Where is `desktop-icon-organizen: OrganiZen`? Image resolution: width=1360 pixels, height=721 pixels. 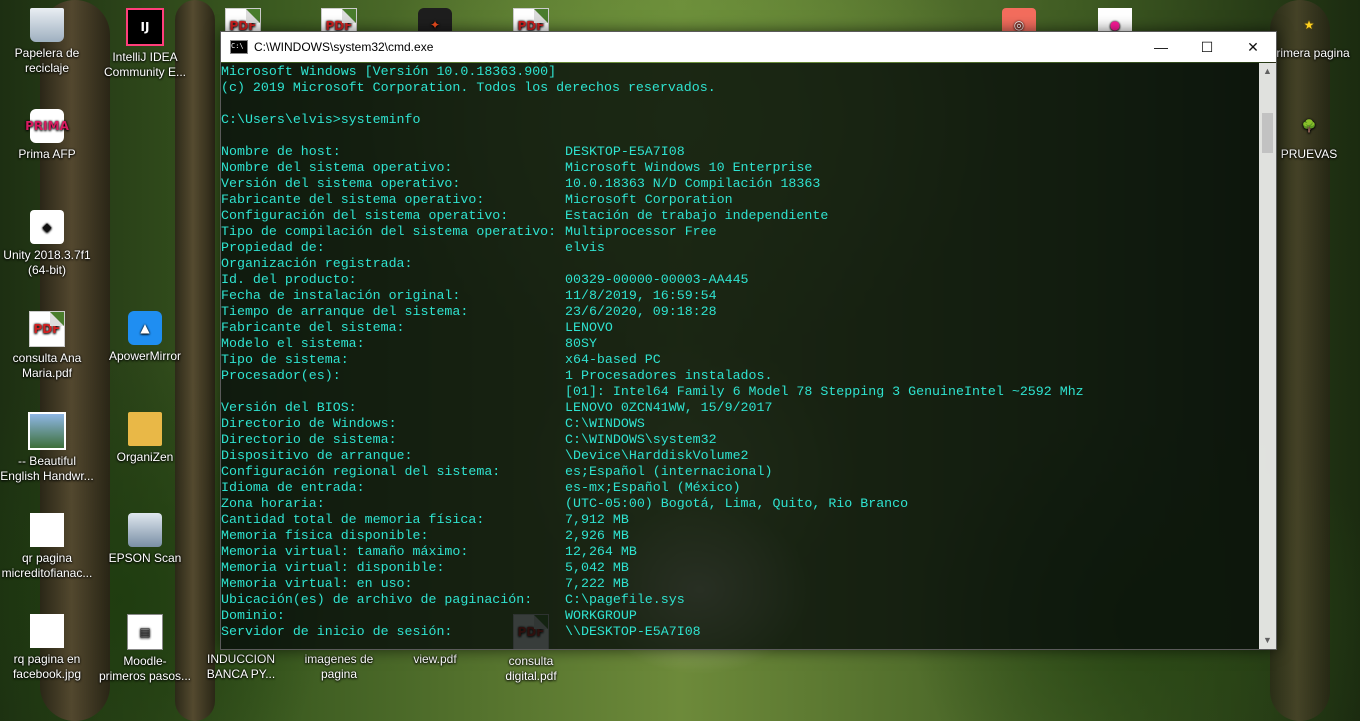
desktop-icon-organizen: OrganiZen is located at coordinates (145, 438).